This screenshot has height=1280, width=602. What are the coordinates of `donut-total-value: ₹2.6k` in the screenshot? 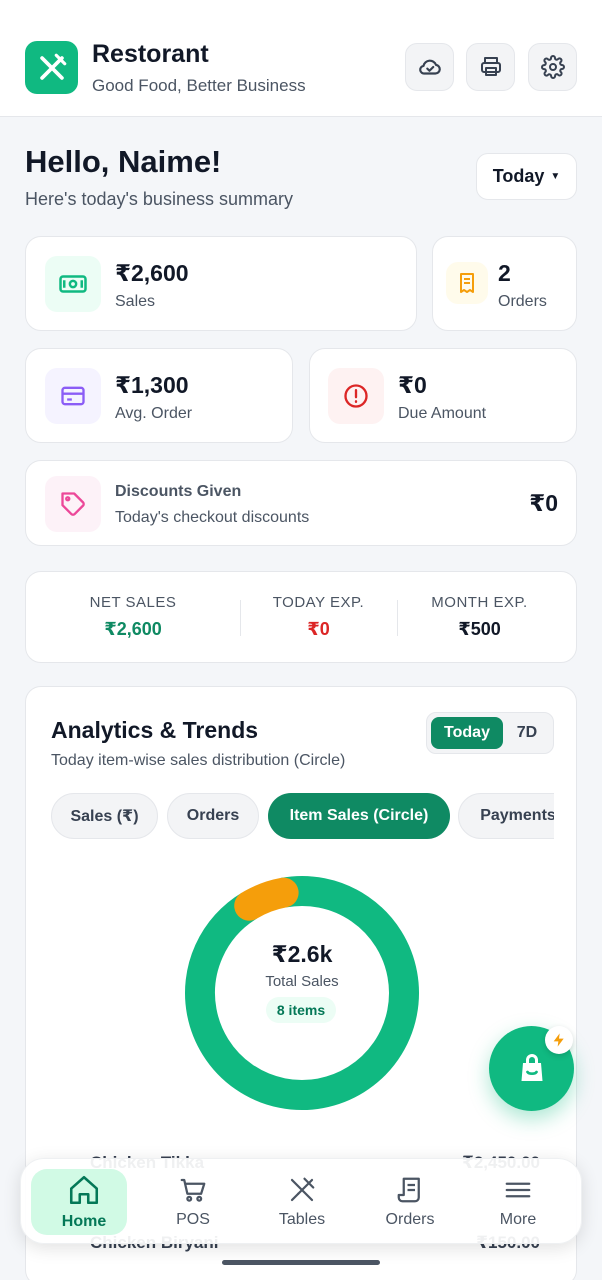 It's located at (302, 954).